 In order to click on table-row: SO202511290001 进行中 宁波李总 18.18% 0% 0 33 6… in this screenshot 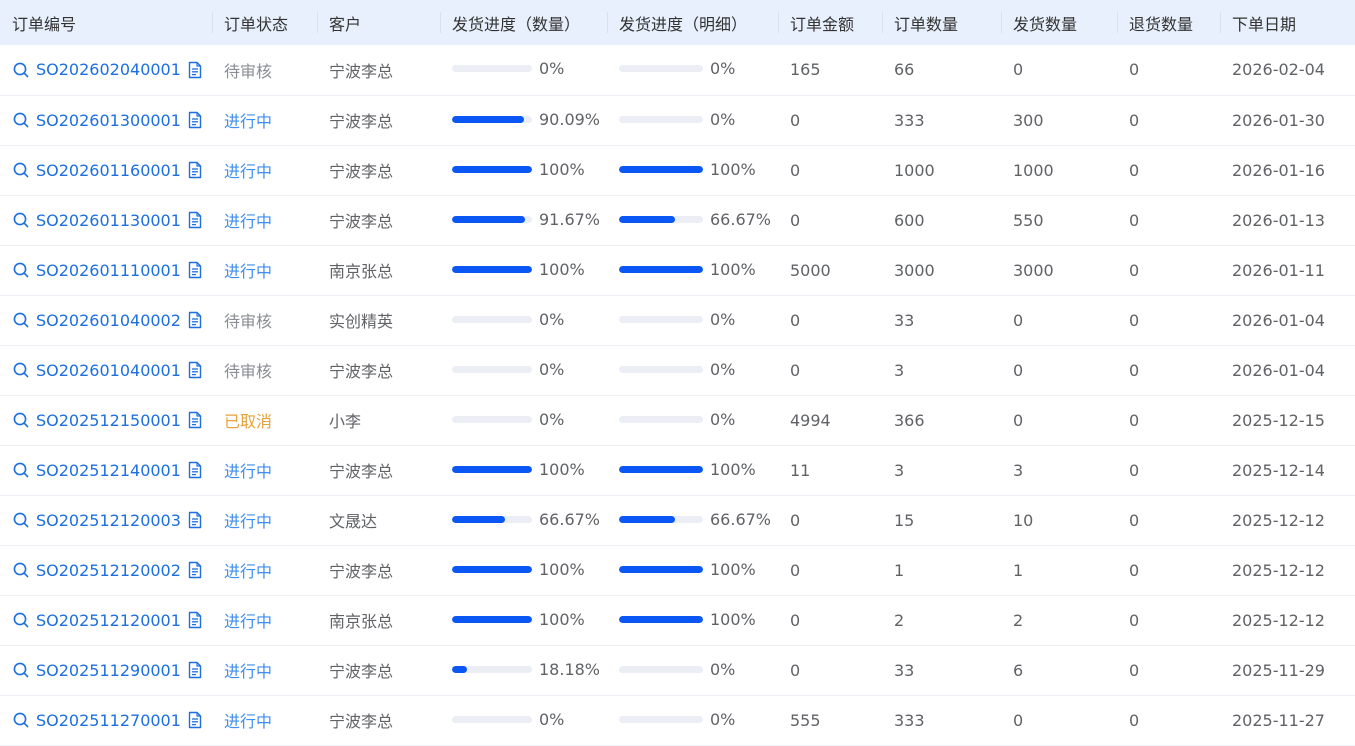, I will do `click(677, 670)`.